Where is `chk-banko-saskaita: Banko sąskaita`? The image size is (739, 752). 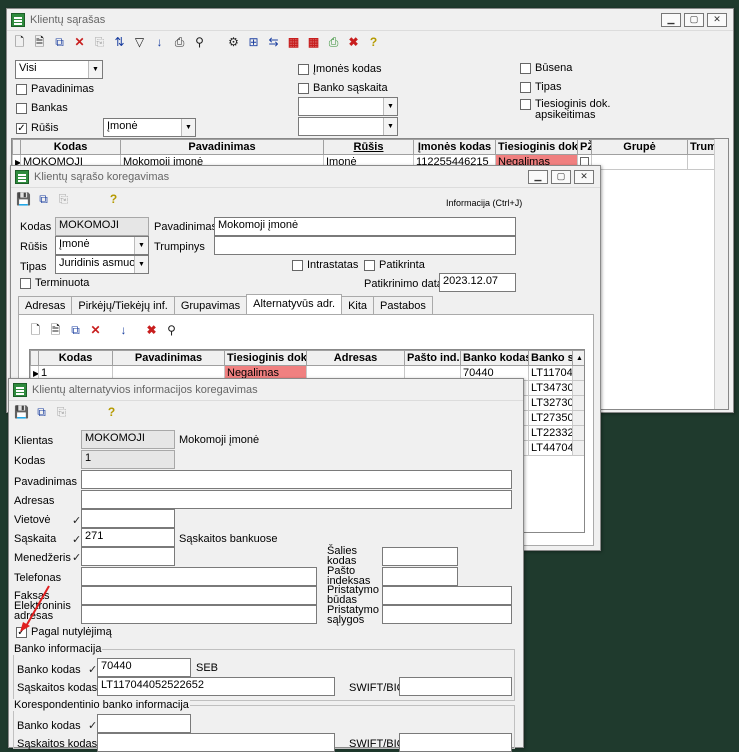 chk-banko-saskaita: Banko sąskaita is located at coordinates (343, 88).